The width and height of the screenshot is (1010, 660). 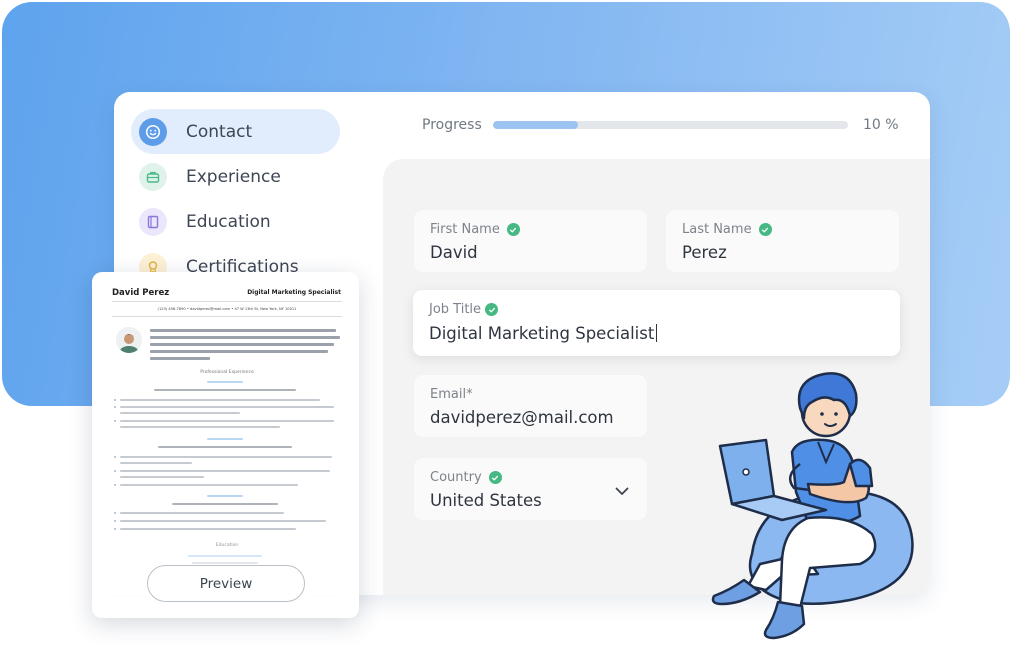 I want to click on text-cursor, so click(x=657, y=333).